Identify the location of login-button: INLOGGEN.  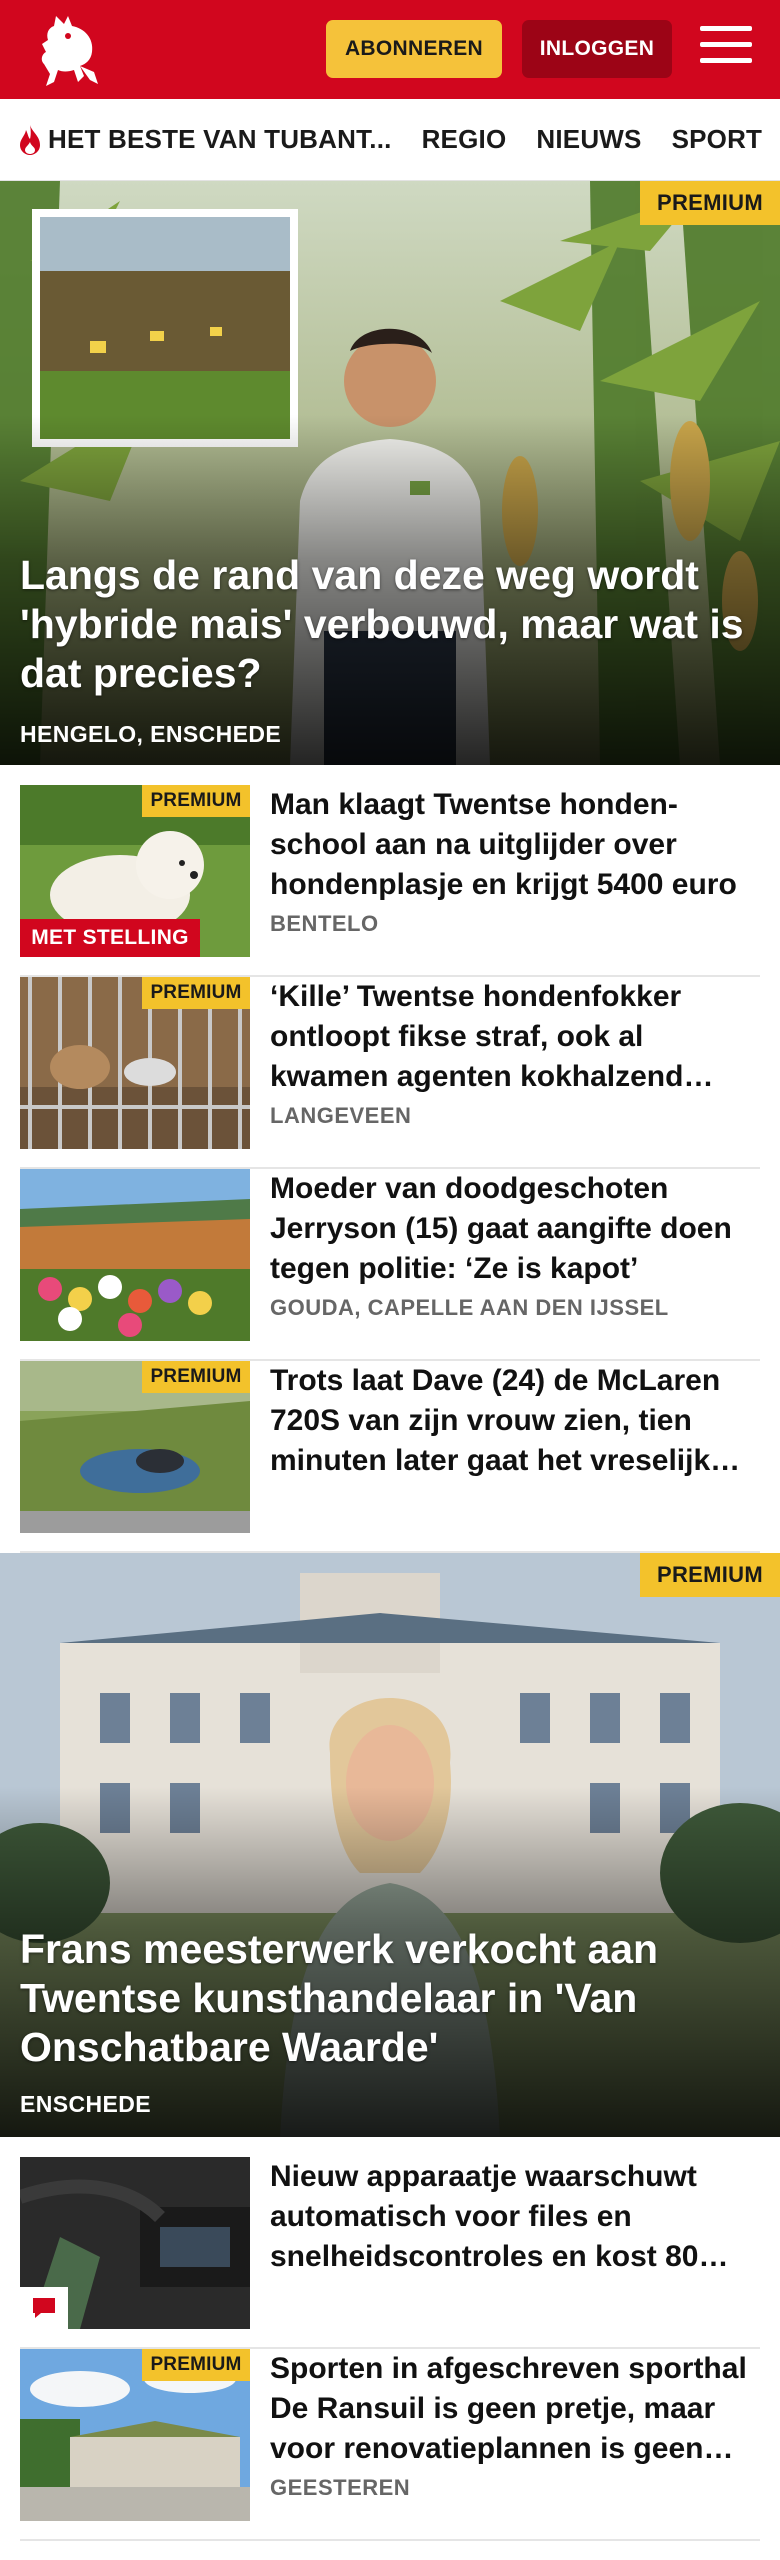
(597, 49).